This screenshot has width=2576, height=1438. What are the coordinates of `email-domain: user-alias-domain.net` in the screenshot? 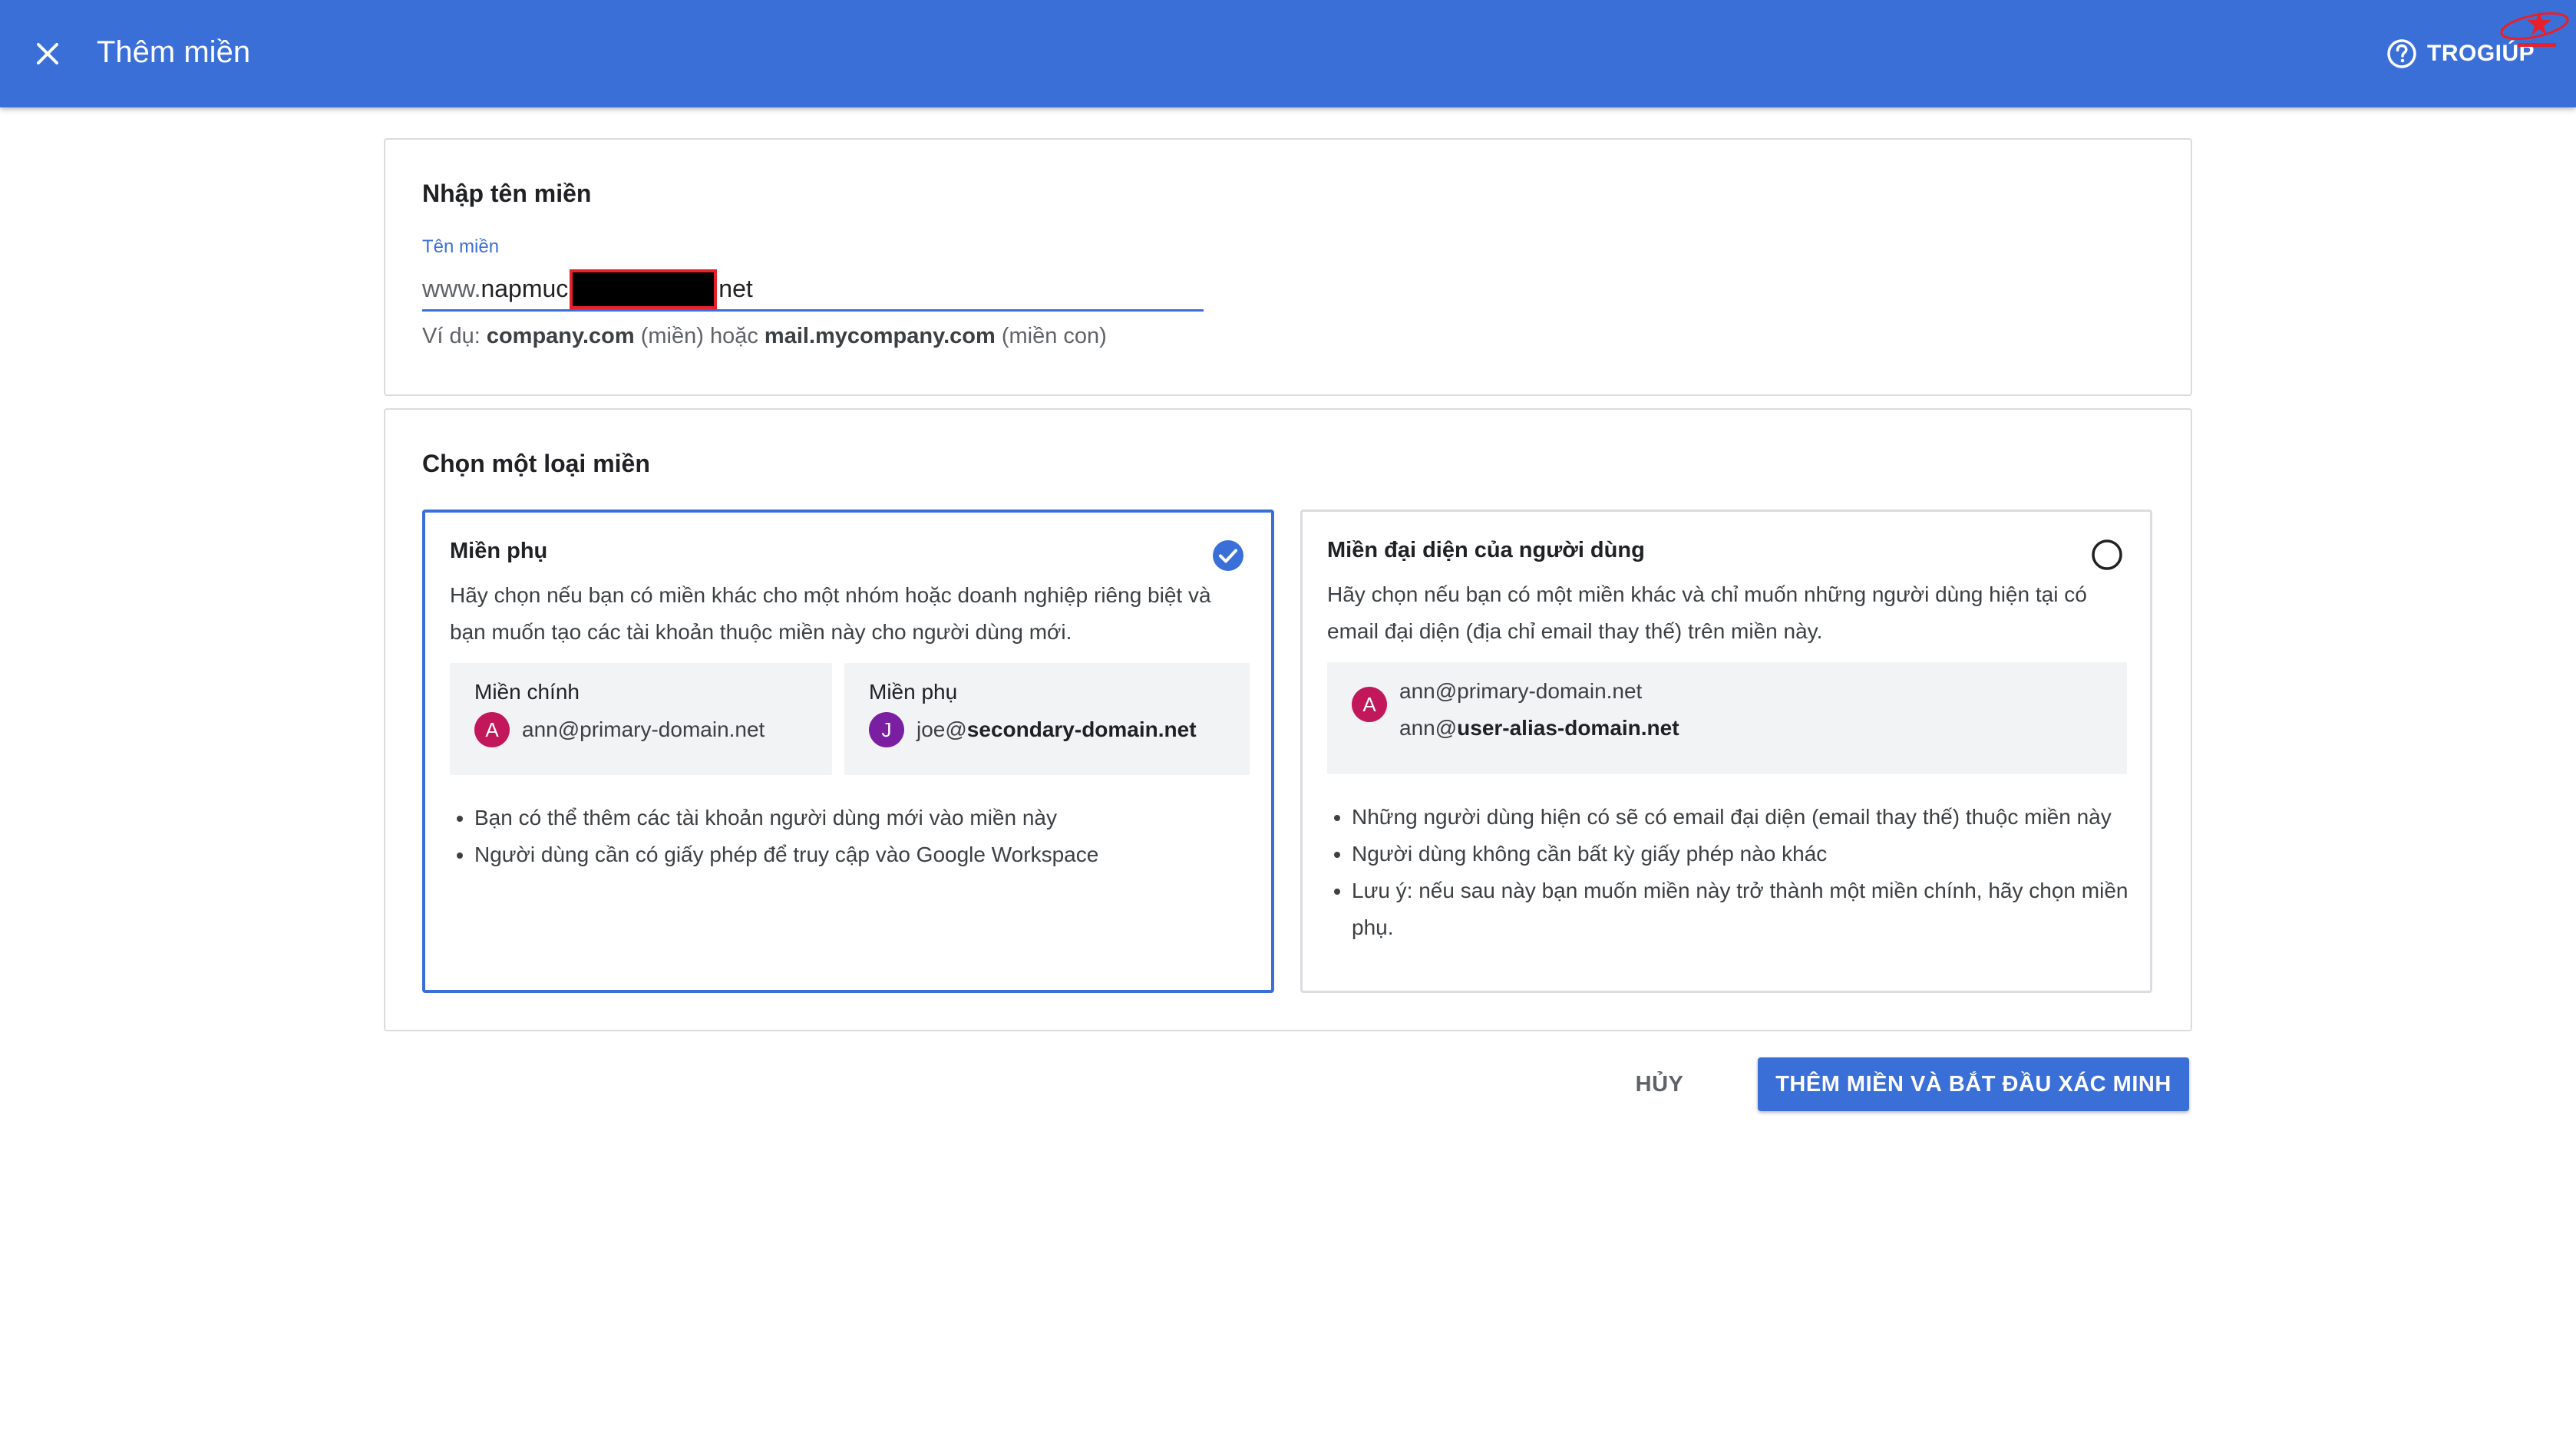 It's located at (1568, 728).